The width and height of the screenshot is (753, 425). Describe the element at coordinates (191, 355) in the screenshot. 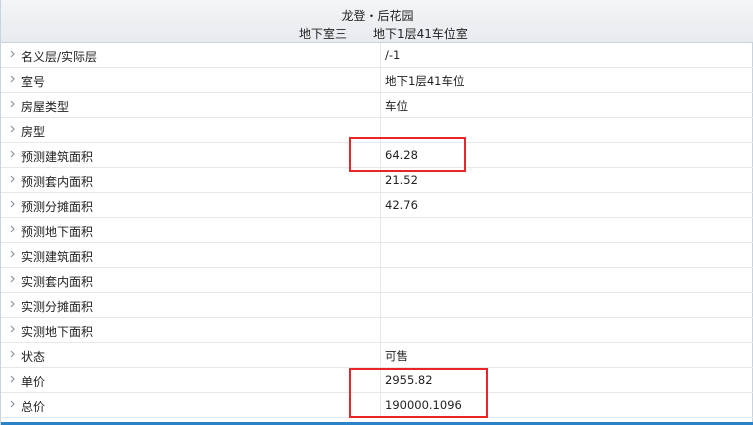

I see `label-cell: 状态` at that location.